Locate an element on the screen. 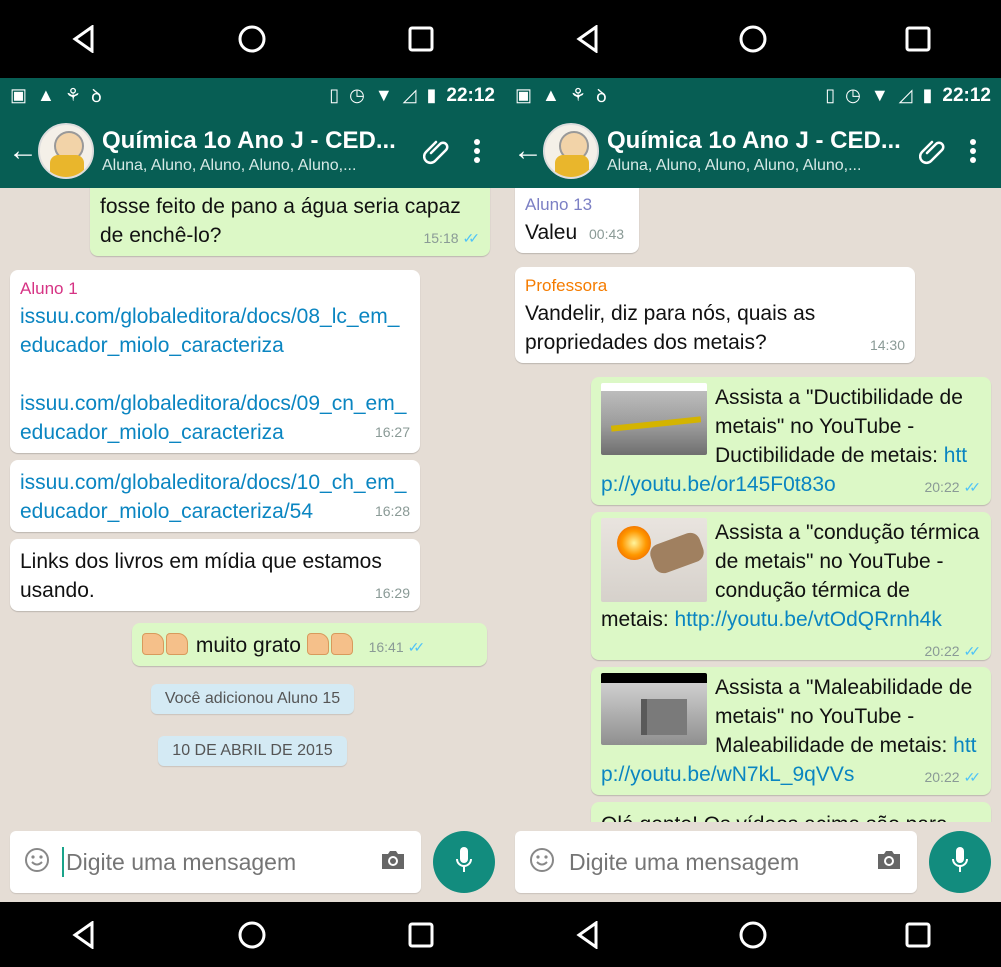  message-link: http://youtu.be/vtOdQRrnh4k is located at coordinates (808, 619).